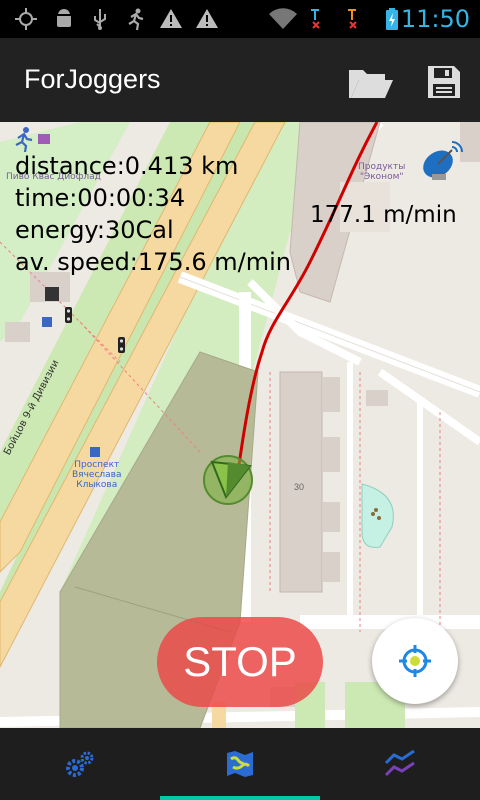 This screenshot has width=480, height=800. What do you see at coordinates (435, 19) in the screenshot?
I see `clock: 11:50` at bounding box center [435, 19].